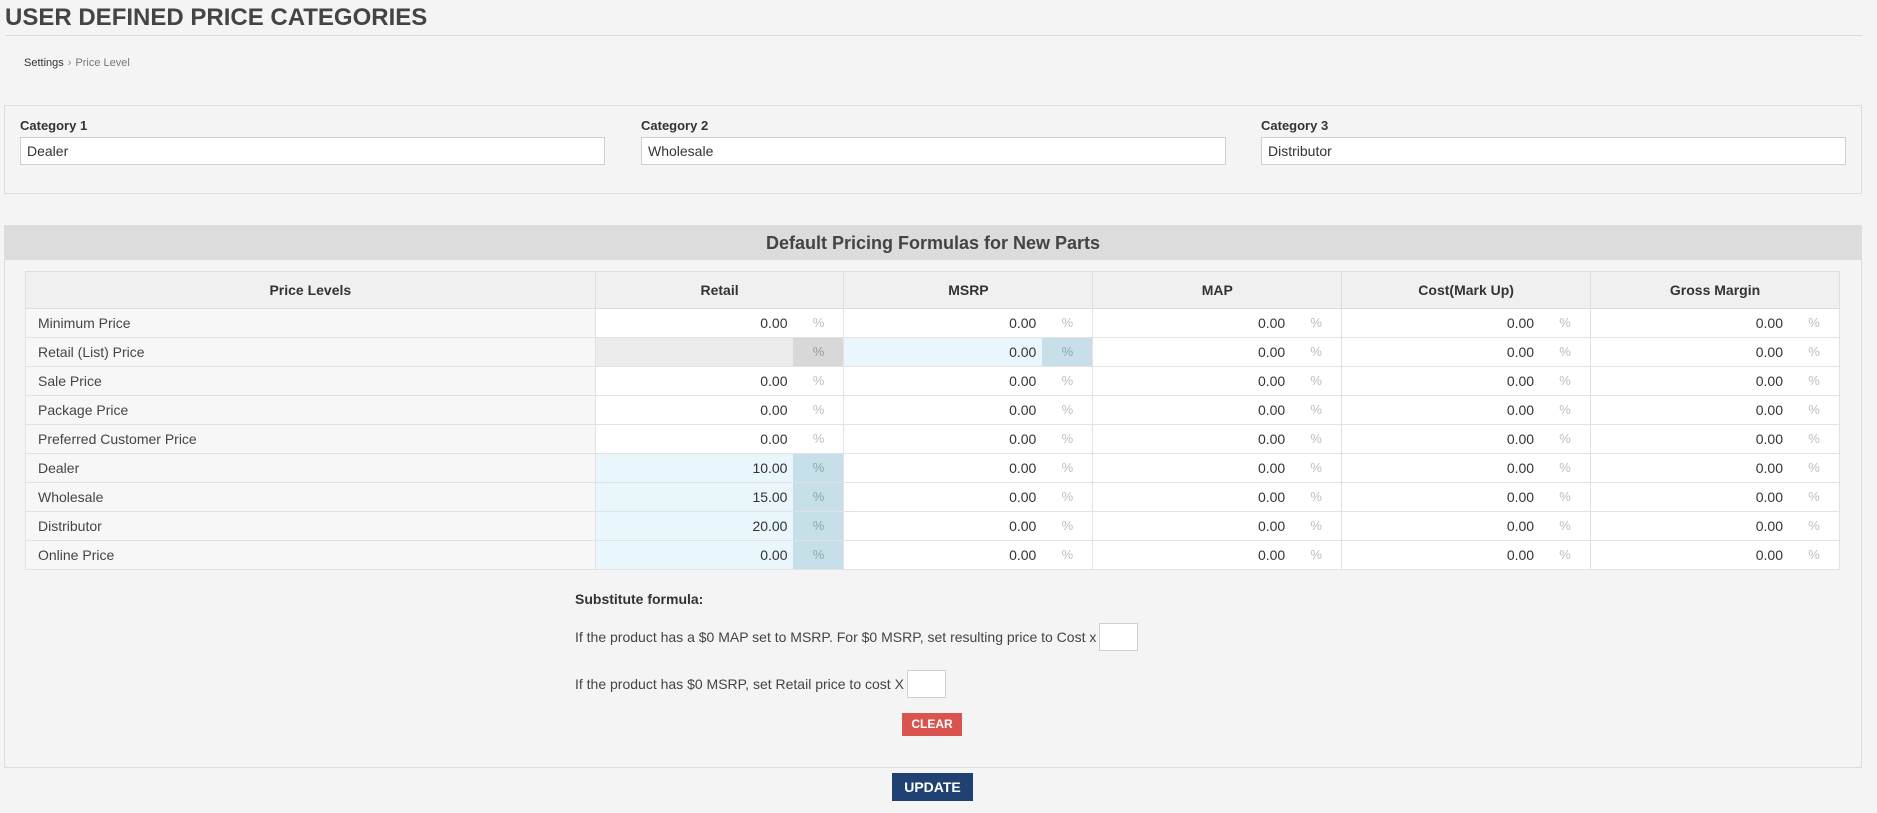 This screenshot has width=1877, height=813. I want to click on retail-percent-input: 10.00%, so click(719, 468).